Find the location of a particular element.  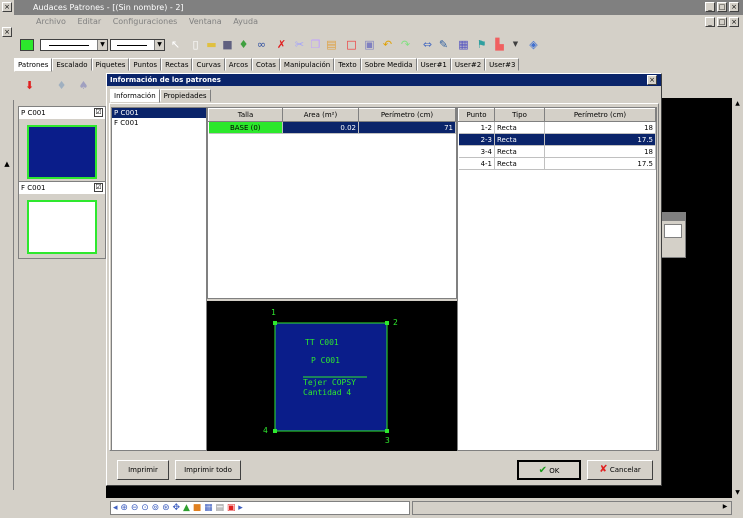

ok-button: ✔ OK is located at coordinates (549, 470).